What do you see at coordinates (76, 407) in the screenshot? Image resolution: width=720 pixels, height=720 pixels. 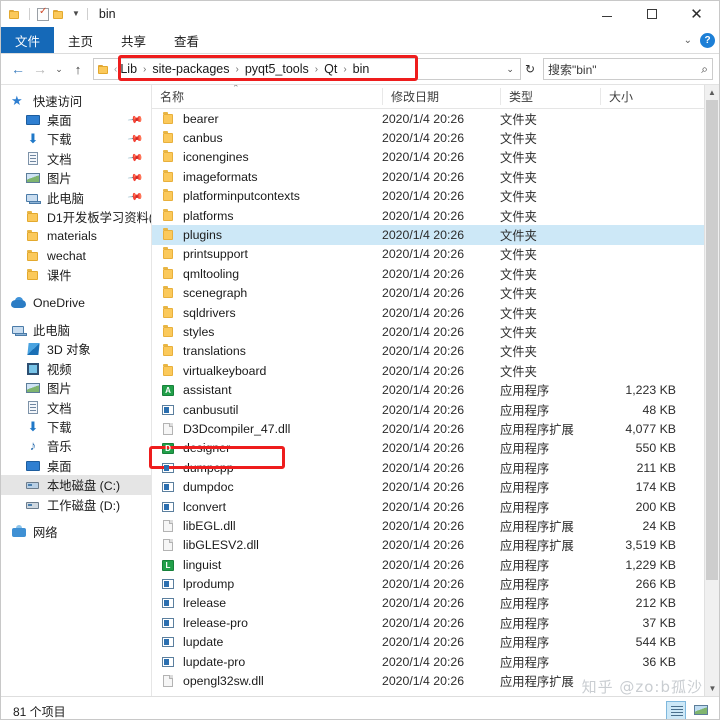 I see `sidebar-item-documents-pc: 文档` at bounding box center [76, 407].